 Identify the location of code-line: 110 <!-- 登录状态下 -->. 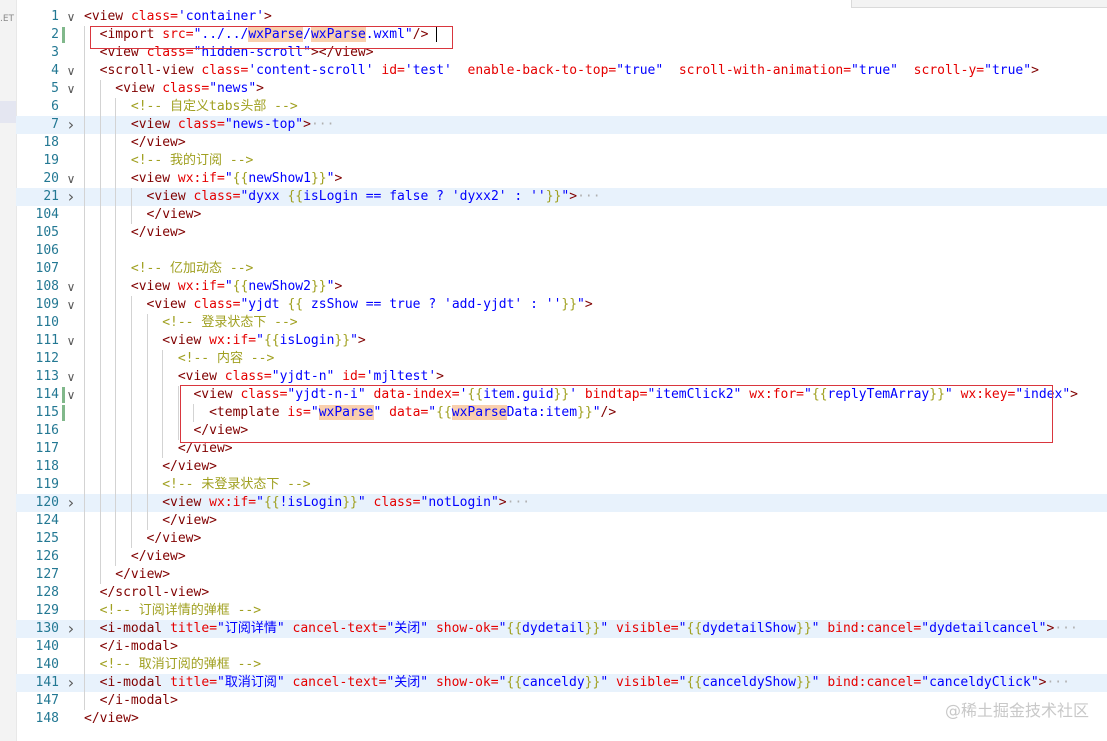
(561, 323).